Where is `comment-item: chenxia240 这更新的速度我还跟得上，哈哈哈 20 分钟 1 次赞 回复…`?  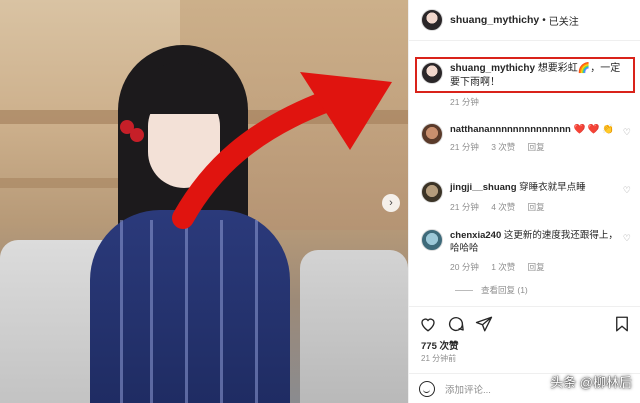
comment-item: chenxia240 这更新的速度我还跟得上，哈哈哈 20 分钟 1 次赞 回复… is located at coordinates (528, 251).